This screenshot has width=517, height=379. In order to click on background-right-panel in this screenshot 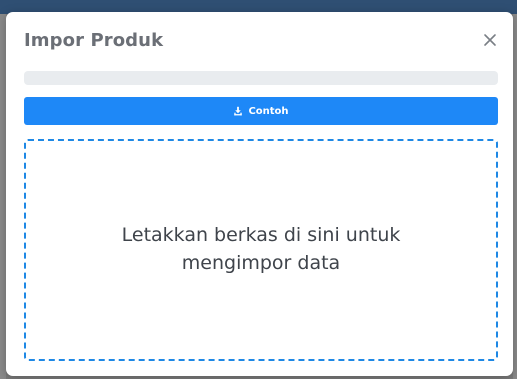, I will do `click(515, 196)`.